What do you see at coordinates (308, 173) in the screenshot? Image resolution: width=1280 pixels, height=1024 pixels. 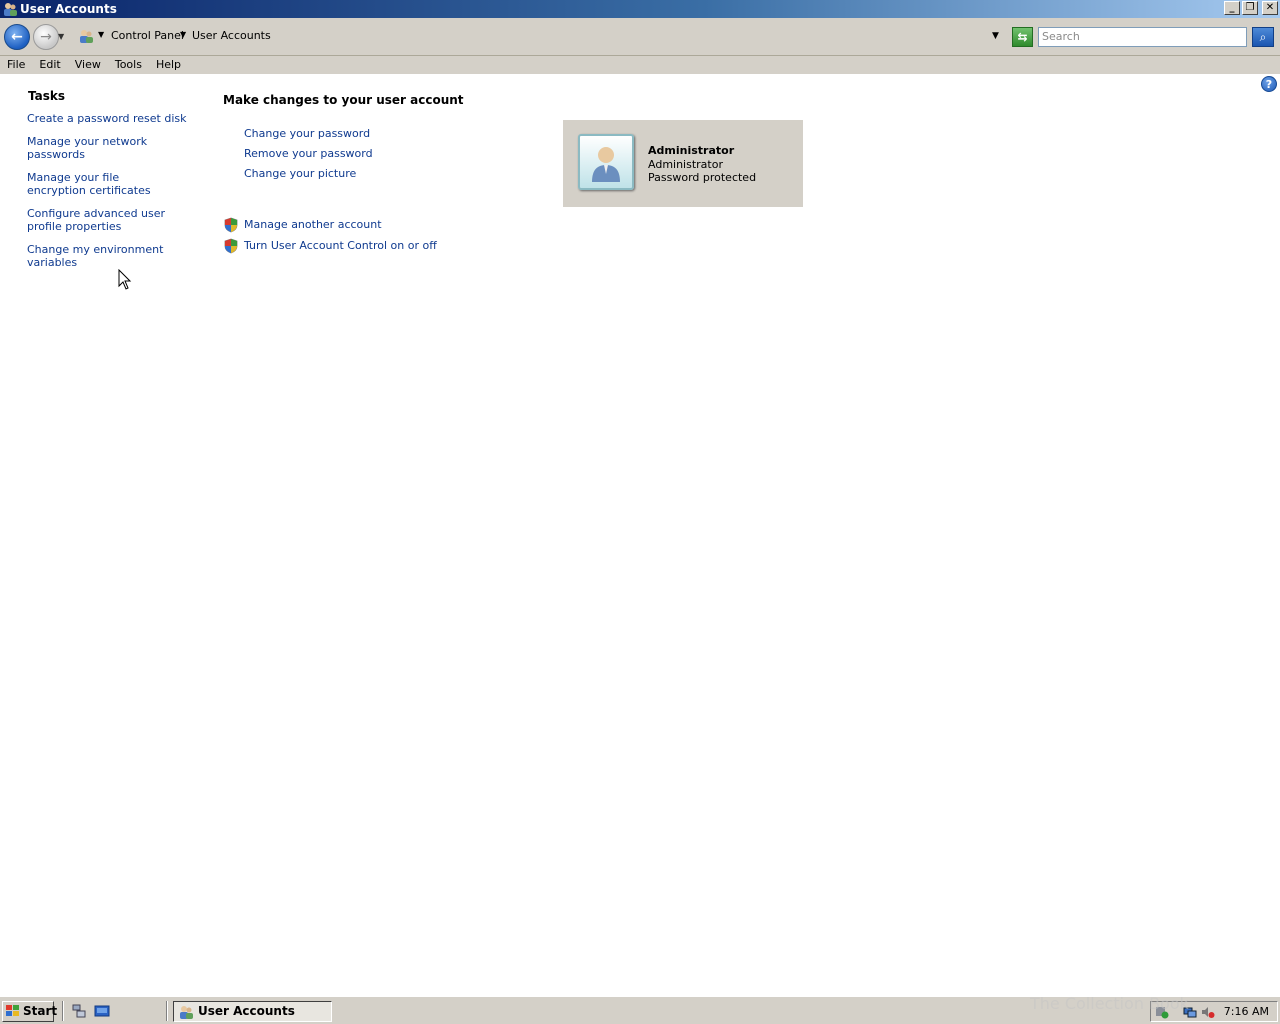 I see `change-picture-link: Change your picture` at bounding box center [308, 173].